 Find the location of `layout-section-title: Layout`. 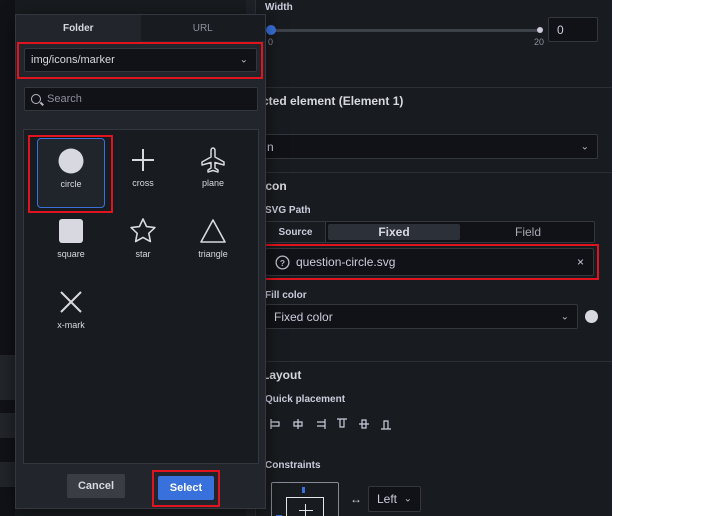

layout-section-title: Layout is located at coordinates (282, 375).